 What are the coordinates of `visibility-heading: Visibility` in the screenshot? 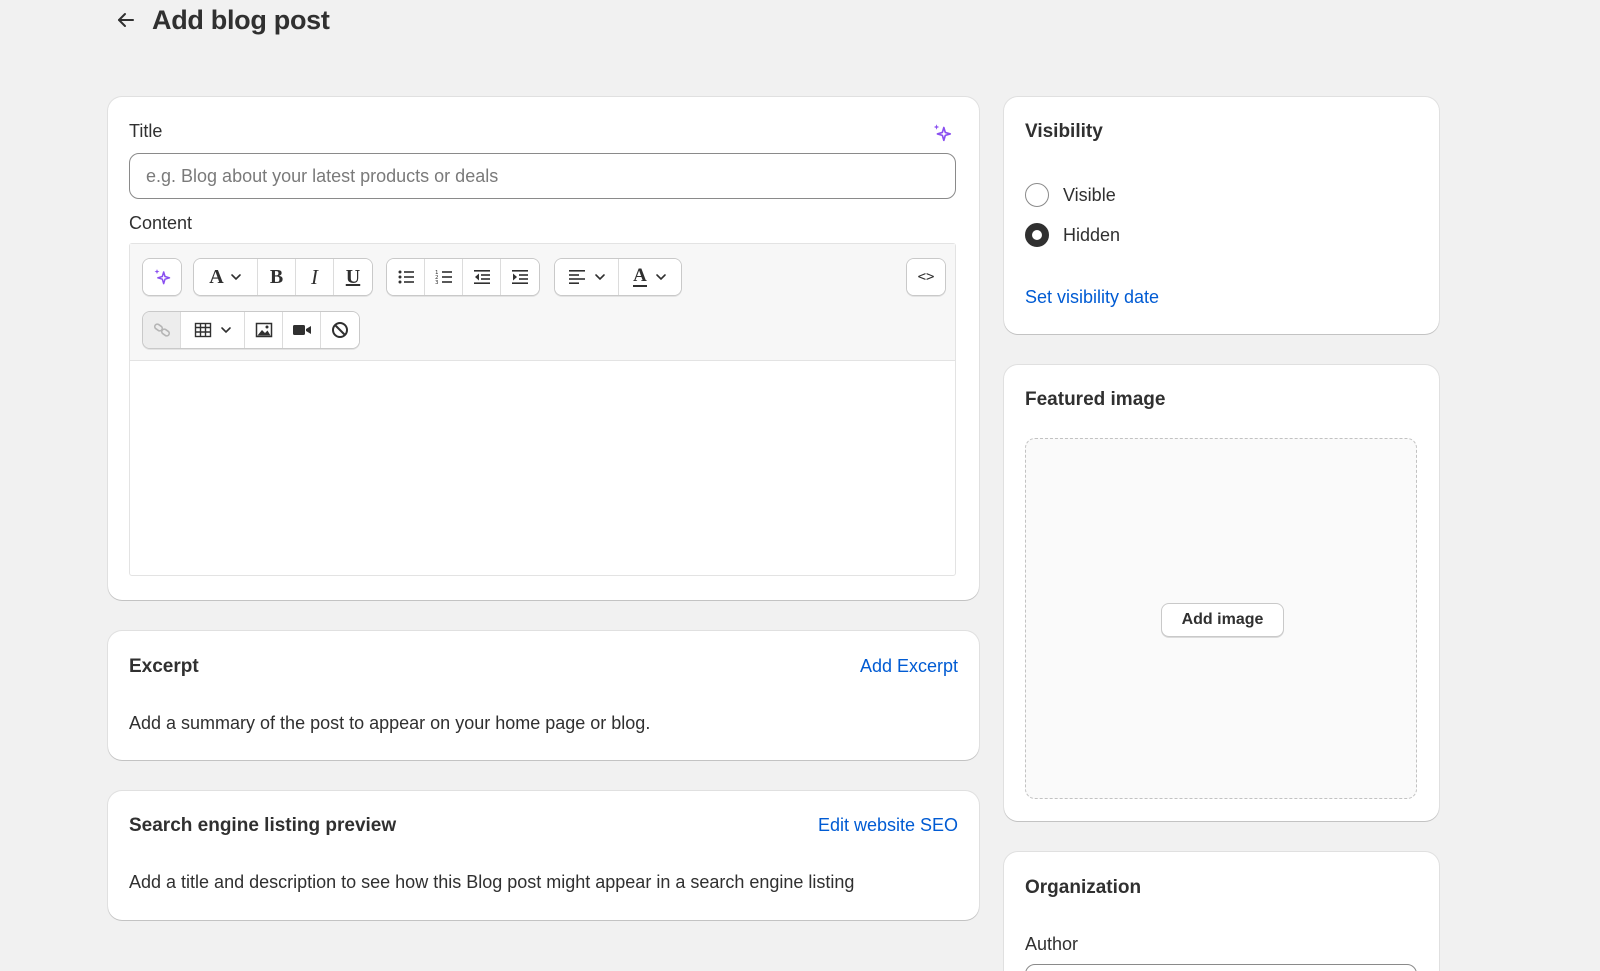 It's located at (1064, 131).